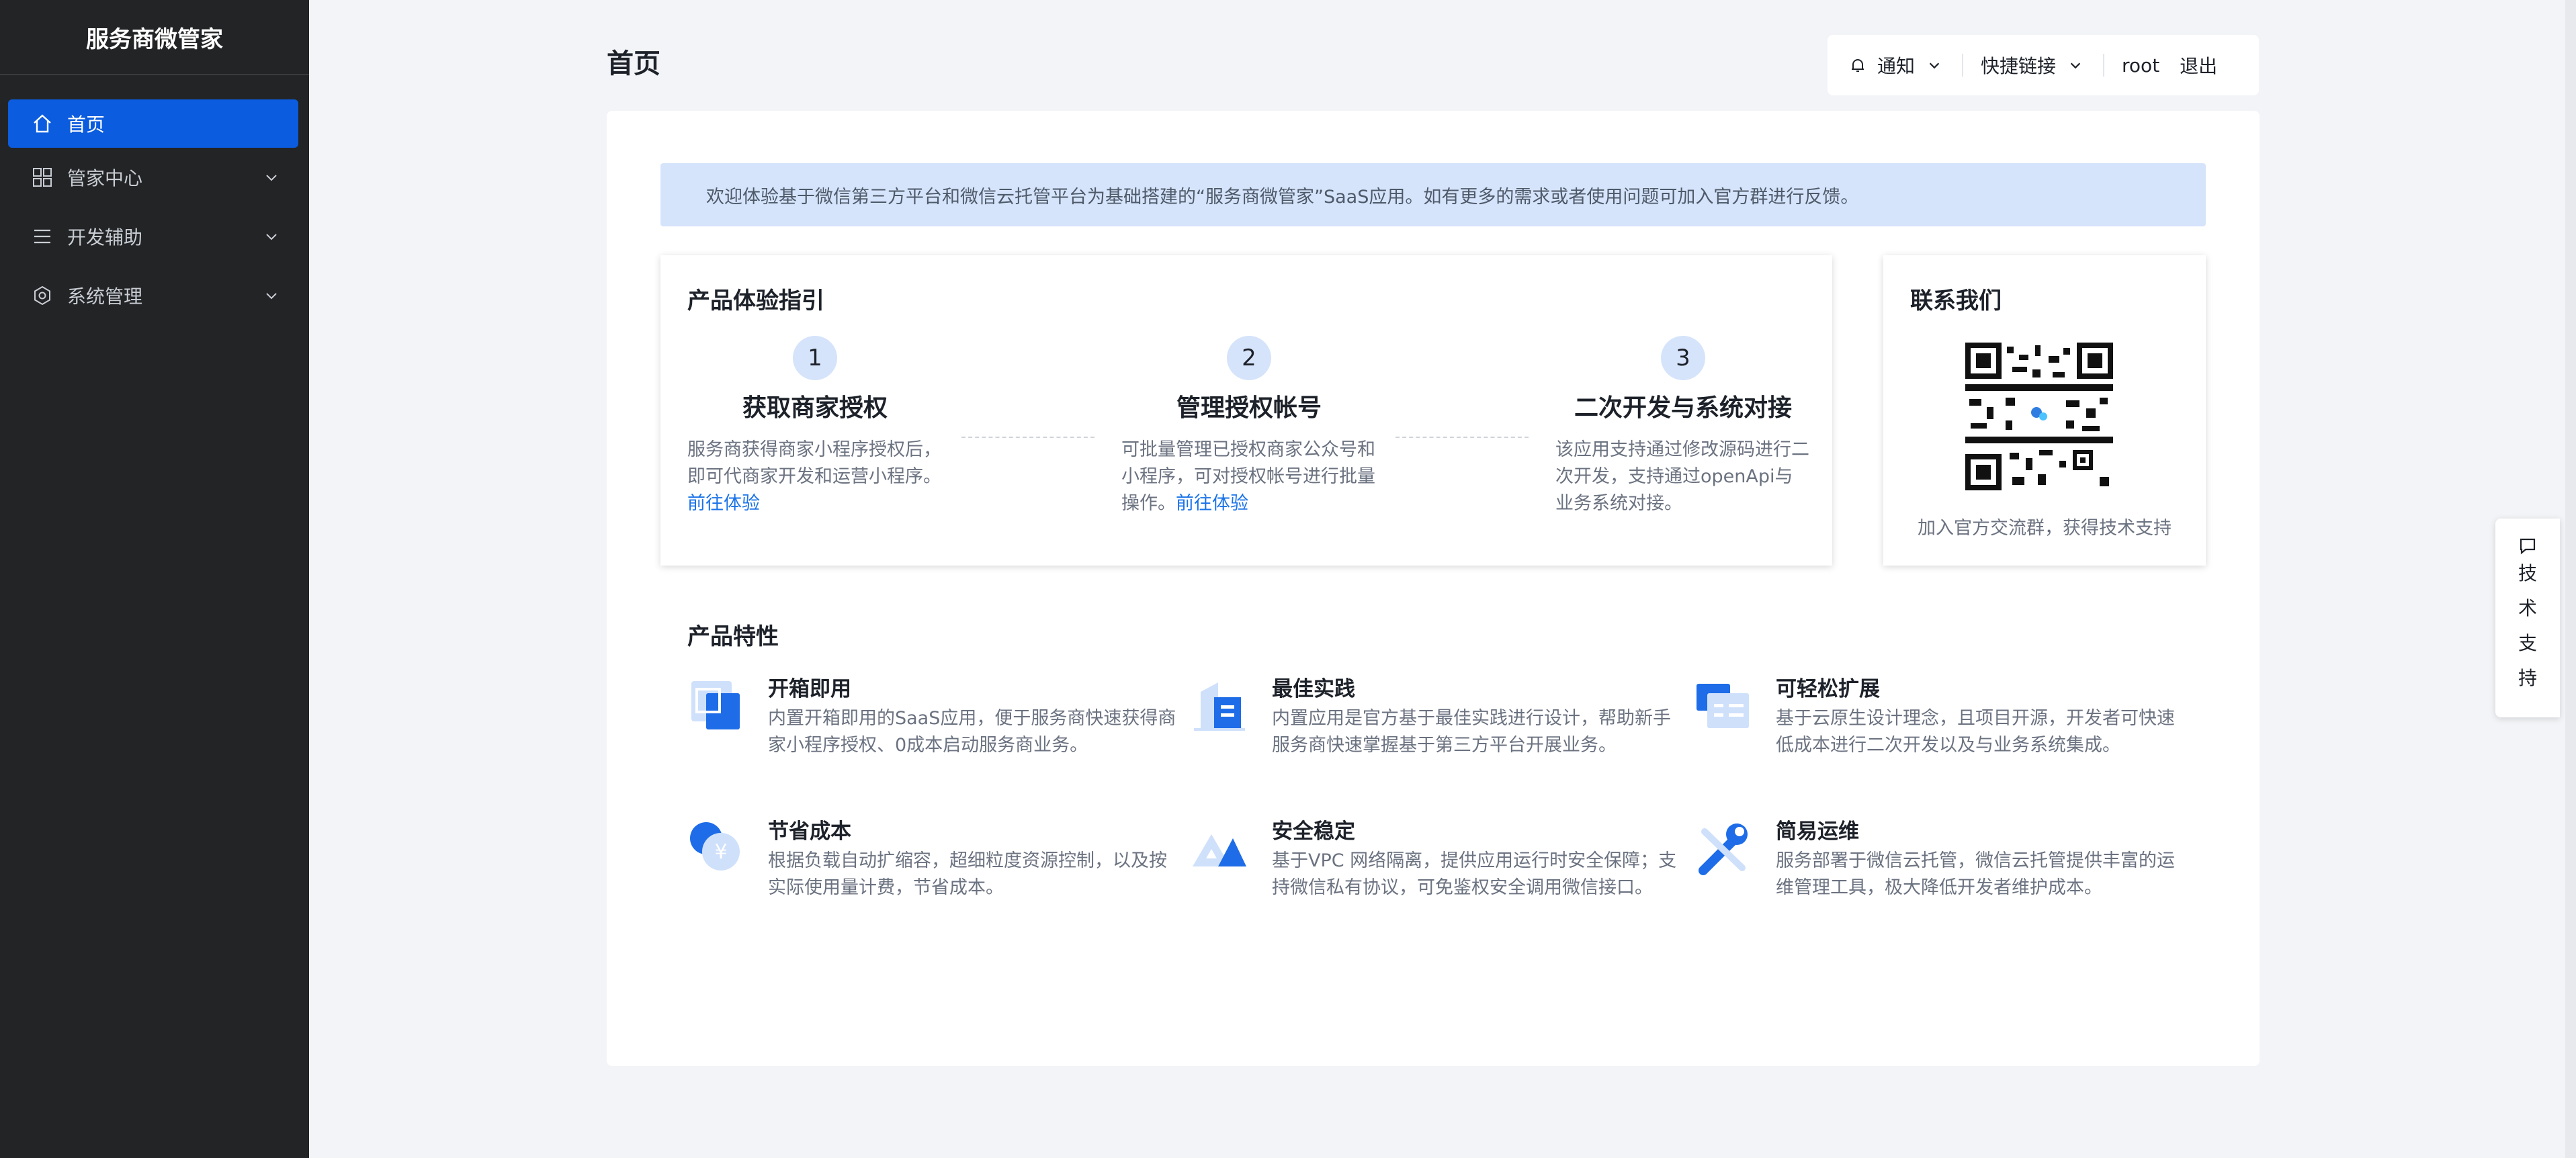  Describe the element at coordinates (1249, 408) in the screenshot. I see `step-title: 管理授权帐号` at that location.